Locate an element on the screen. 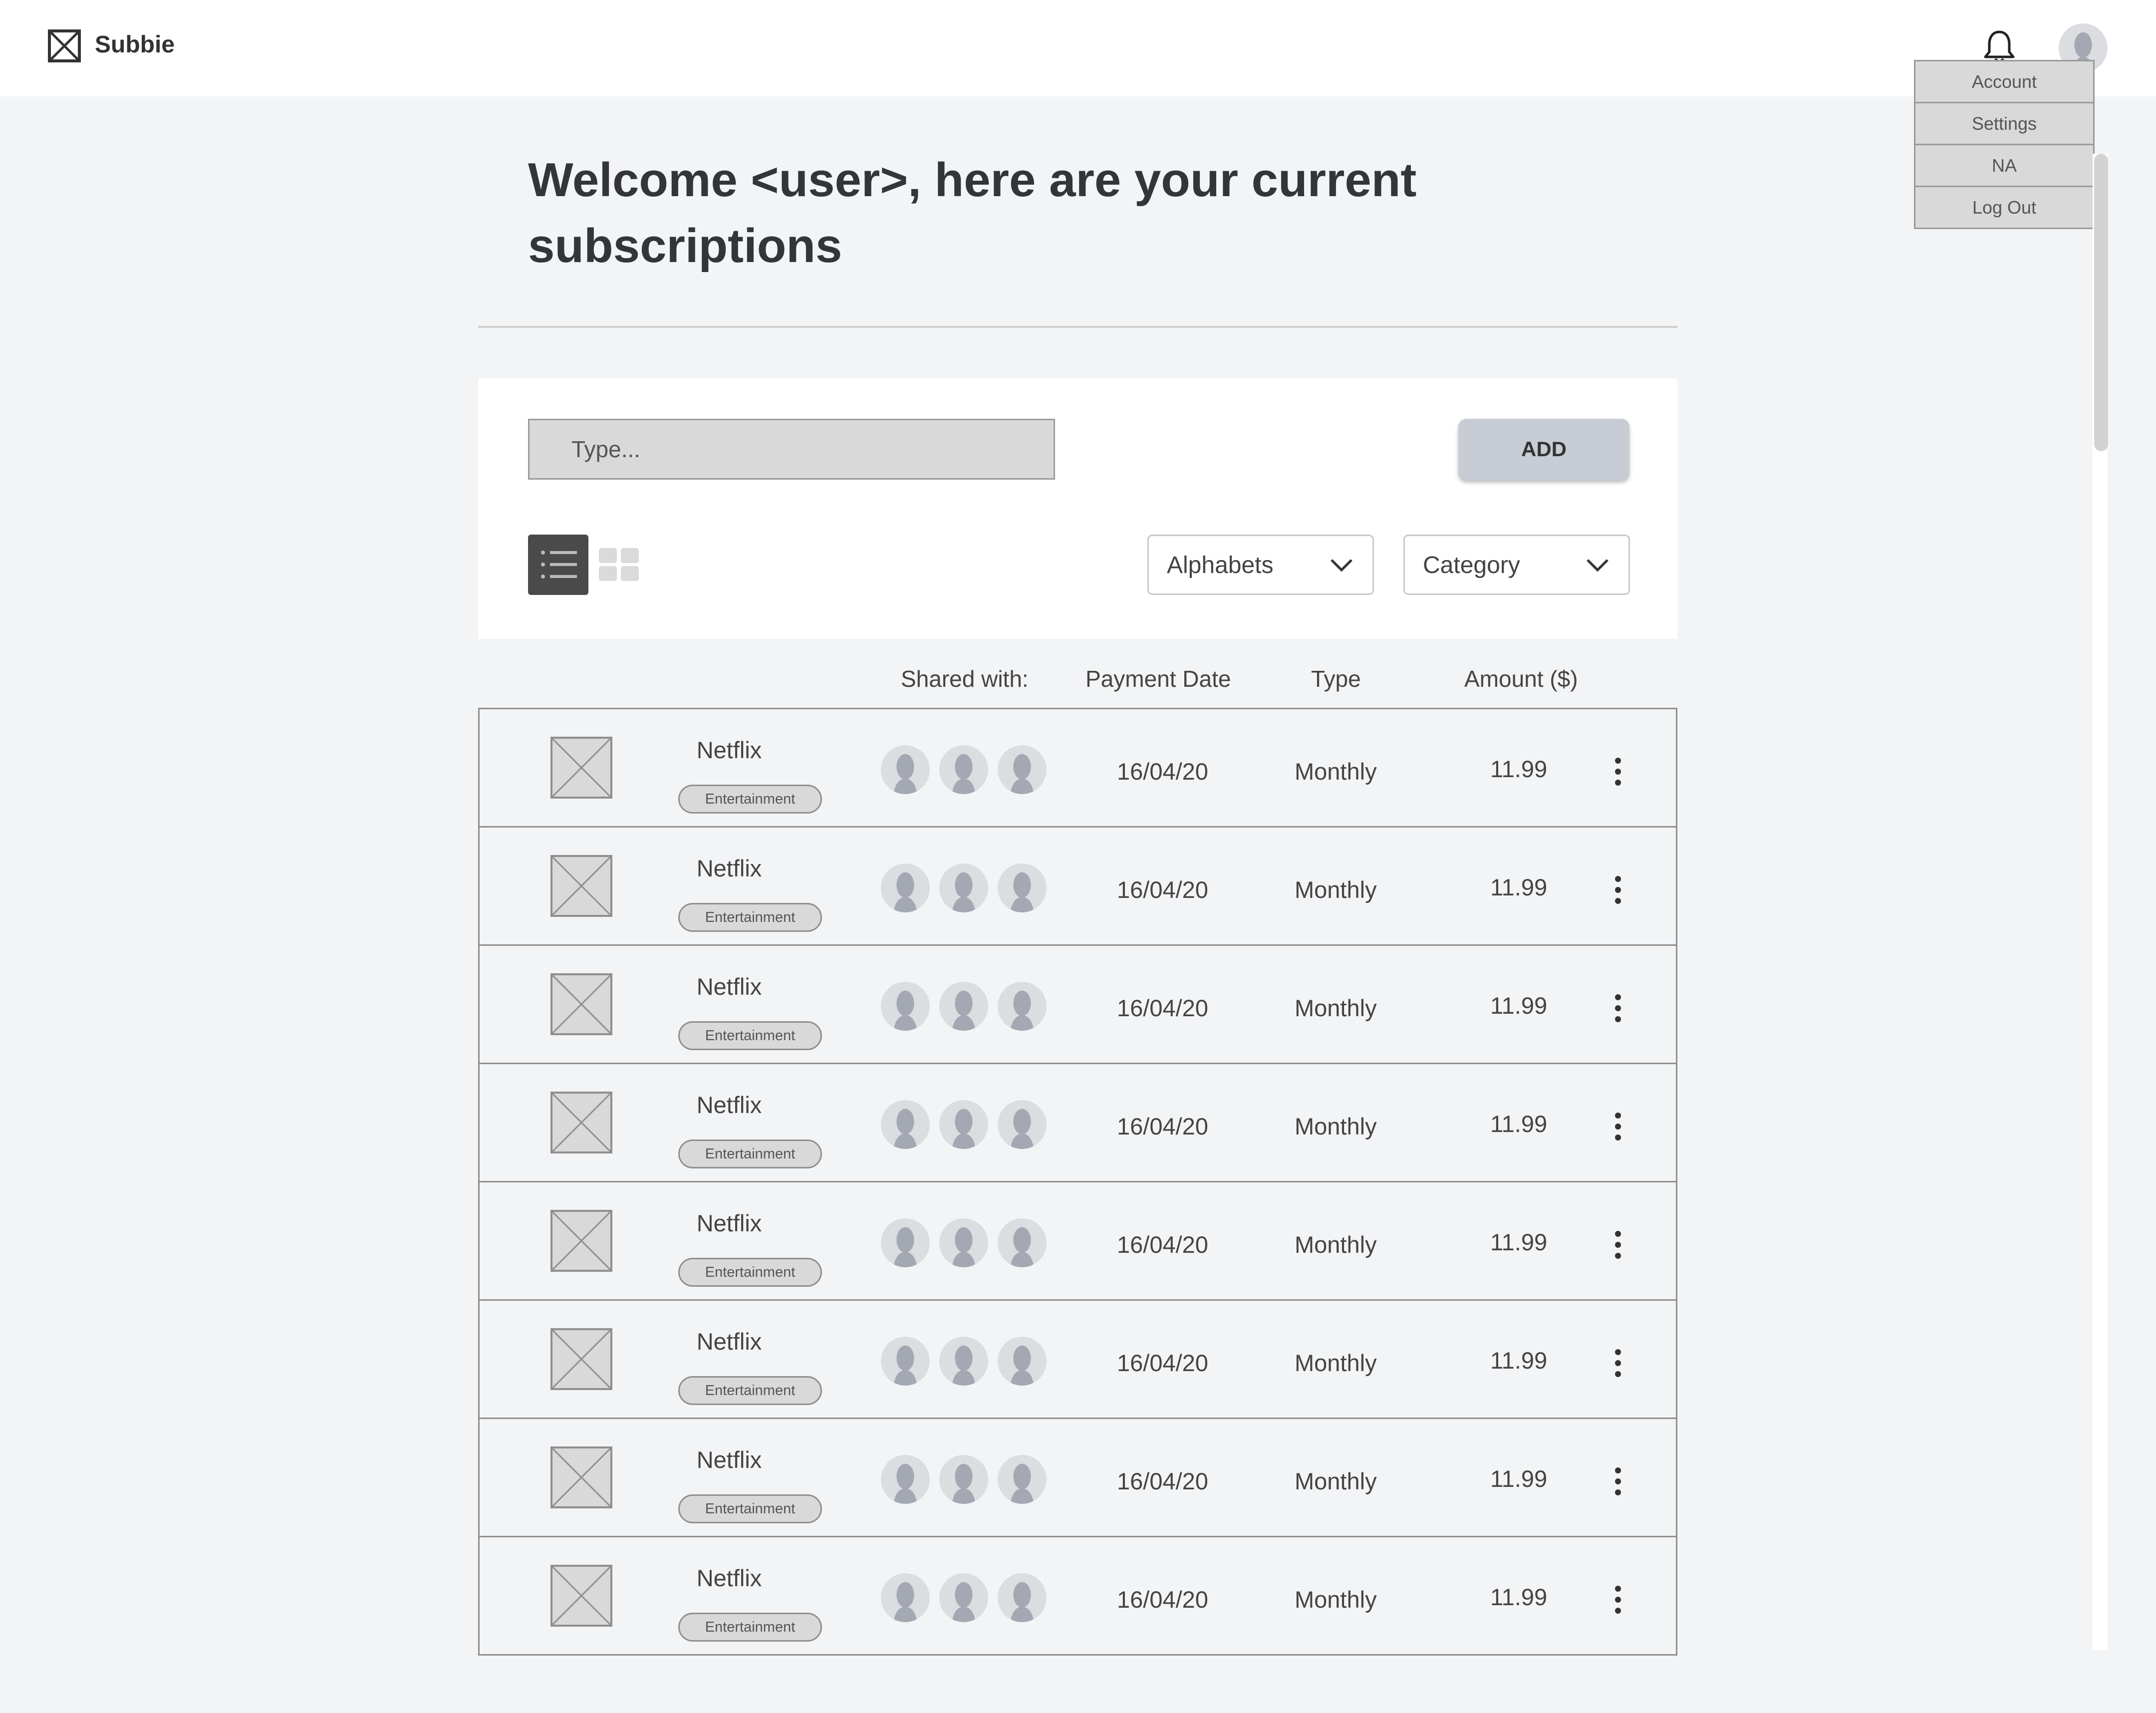  menu-item-account: Account is located at coordinates (2004, 81).